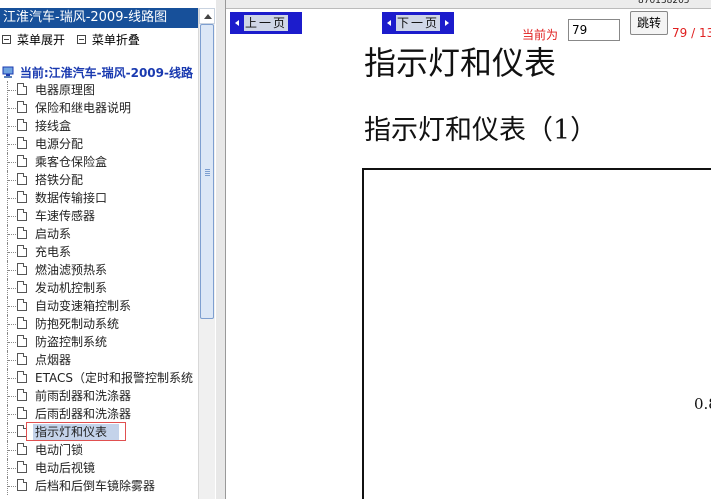  I want to click on tree-item-label: 接线盒, so click(53, 126).